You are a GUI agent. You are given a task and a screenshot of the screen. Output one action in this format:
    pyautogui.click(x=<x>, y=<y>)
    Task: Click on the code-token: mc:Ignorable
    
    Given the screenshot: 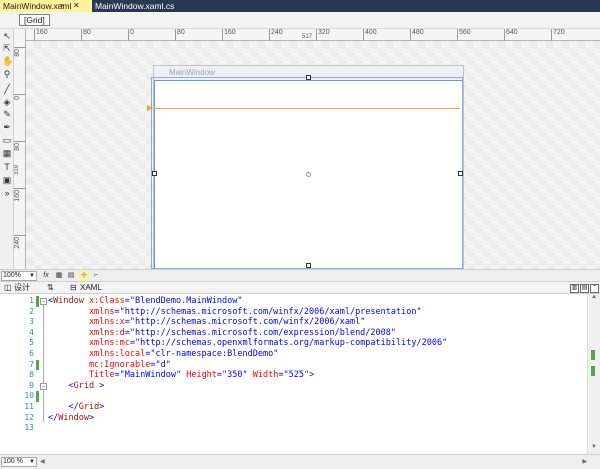 What is the action you would take?
    pyautogui.click(x=99, y=364)
    